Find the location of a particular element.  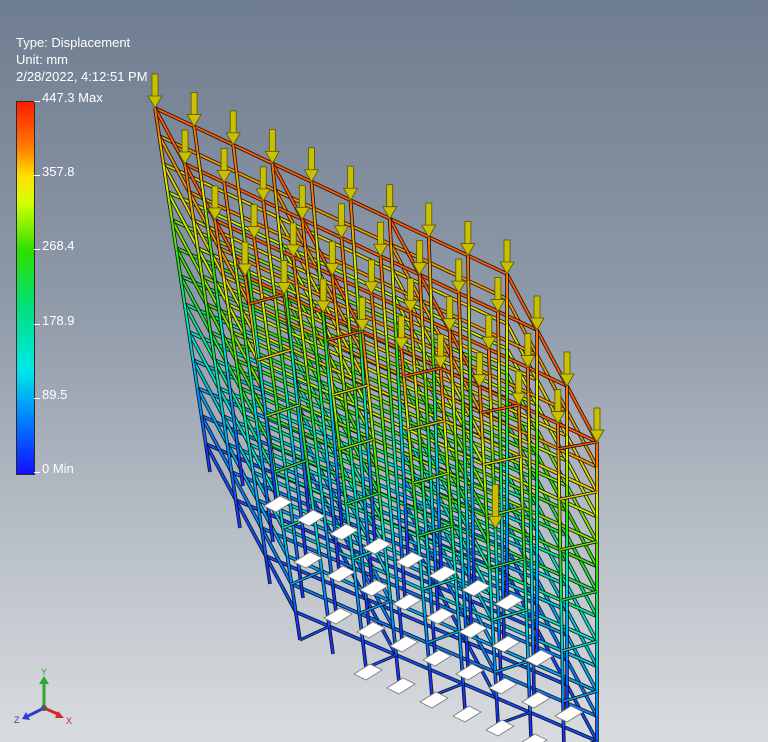

z-axis-label: Z is located at coordinates (17, 720).